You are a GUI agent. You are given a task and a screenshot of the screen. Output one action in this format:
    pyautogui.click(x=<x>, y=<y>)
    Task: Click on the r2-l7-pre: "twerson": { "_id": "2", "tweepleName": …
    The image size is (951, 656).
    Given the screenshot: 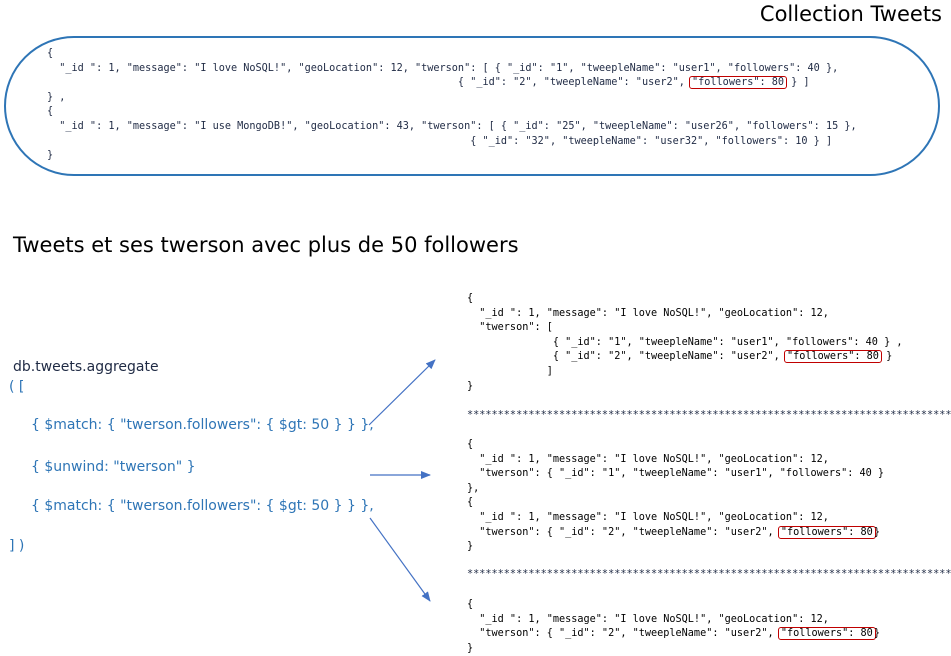 What is the action you would take?
    pyautogui.click(x=623, y=532)
    